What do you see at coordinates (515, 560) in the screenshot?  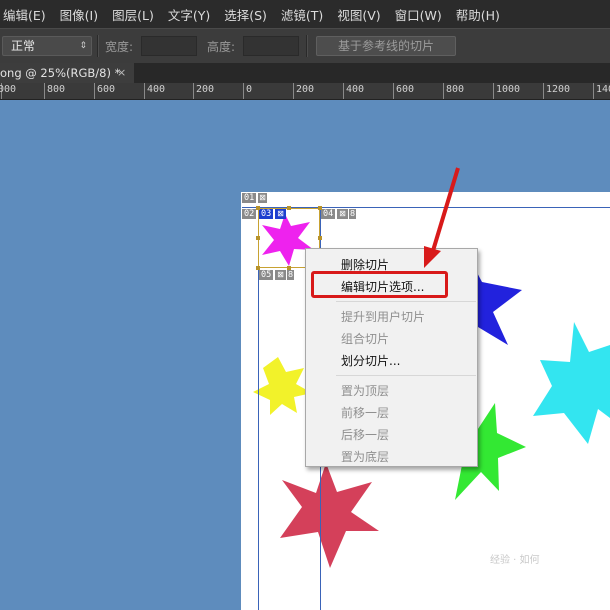 I see `watermark: 经验 · 如何` at bounding box center [515, 560].